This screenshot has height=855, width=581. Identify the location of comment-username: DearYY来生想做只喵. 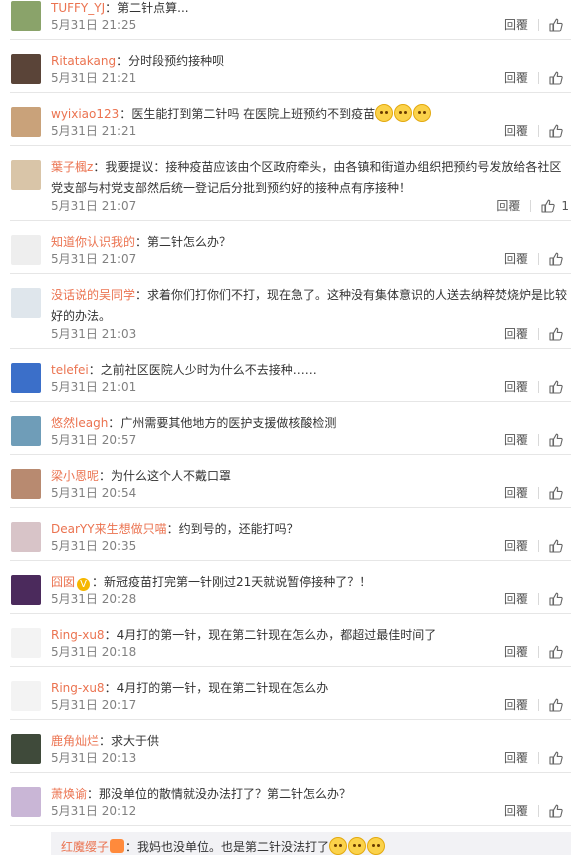
(109, 529).